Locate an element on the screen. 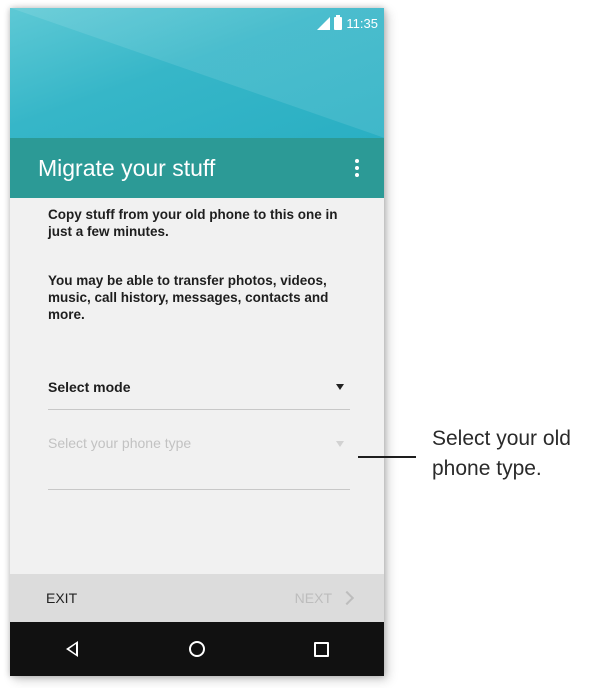  next-button: NEXT is located at coordinates (324, 598).